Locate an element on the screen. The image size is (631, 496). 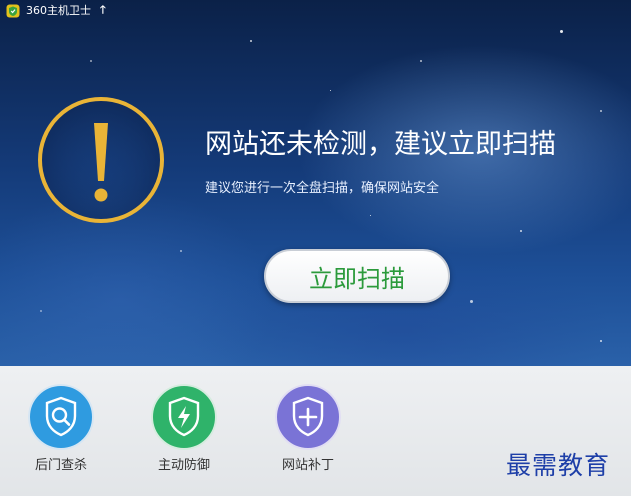
status-headline: 网站还未检测，建议立即扫描 is located at coordinates (380, 144).